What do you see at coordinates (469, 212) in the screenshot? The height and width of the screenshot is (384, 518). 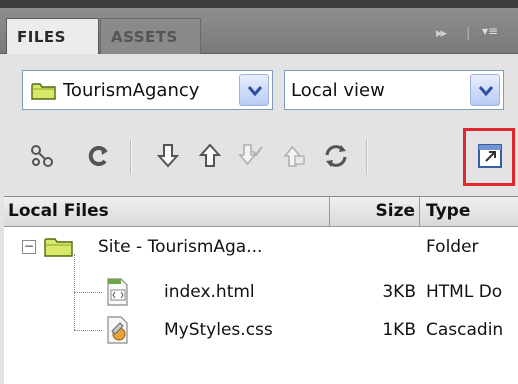 I see `column-header-type: Type` at bounding box center [469, 212].